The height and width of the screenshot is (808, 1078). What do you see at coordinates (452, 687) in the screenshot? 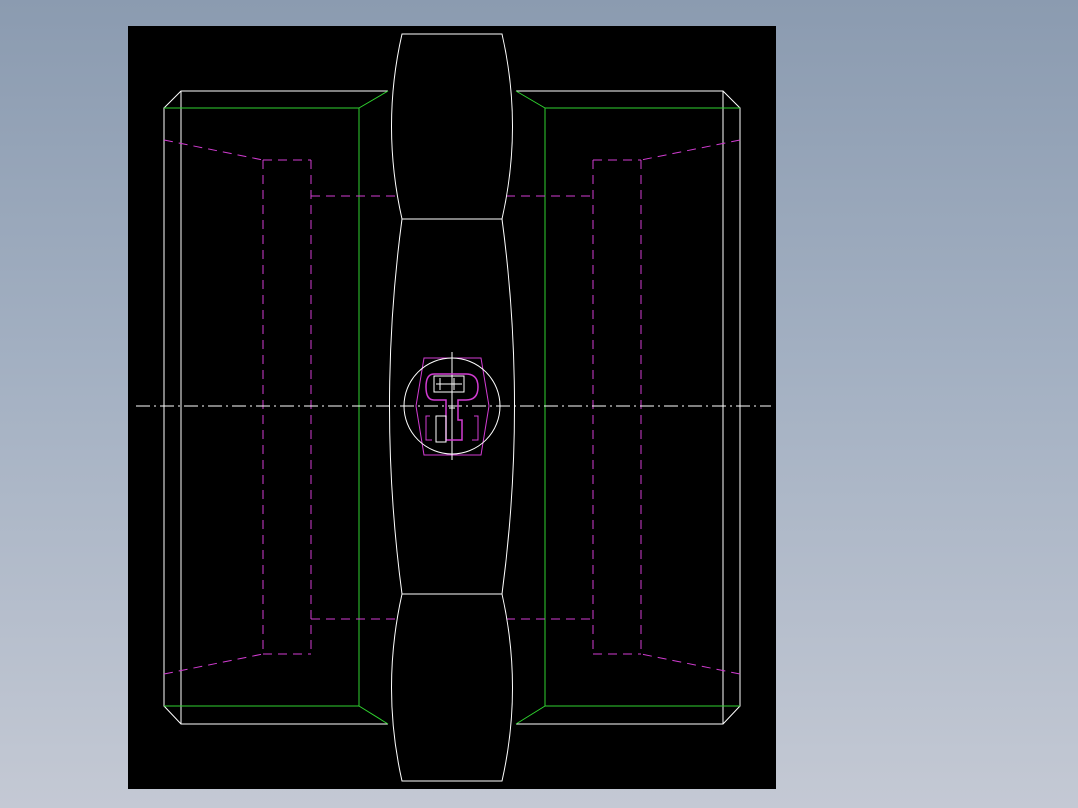
I see `hex-bottom-face` at bounding box center [452, 687].